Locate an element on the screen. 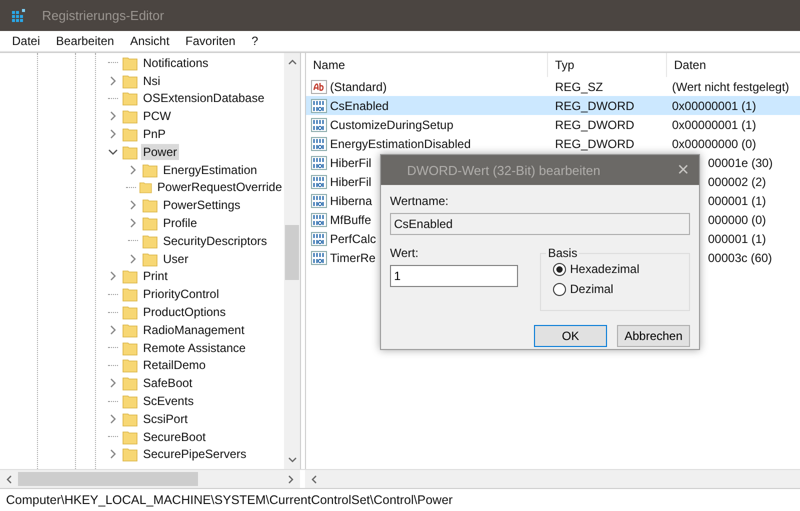 The image size is (800, 511). value-data: 000000 (0) is located at coordinates (737, 219).